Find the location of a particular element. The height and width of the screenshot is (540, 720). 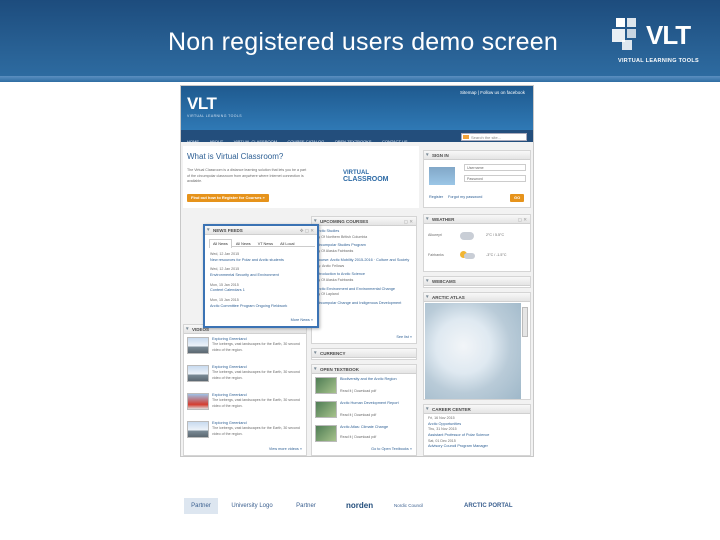

courses-title: UPCOMING COURSES is located at coordinates (344, 221).